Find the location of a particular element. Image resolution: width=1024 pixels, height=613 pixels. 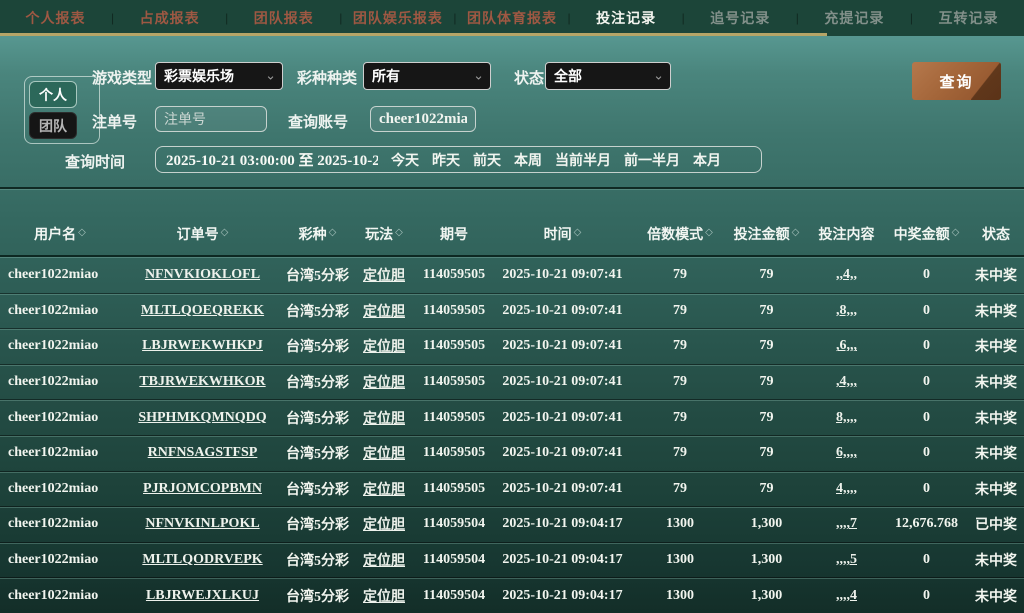

order-link: LBJRWEJXLKUJ is located at coordinates (202, 595).